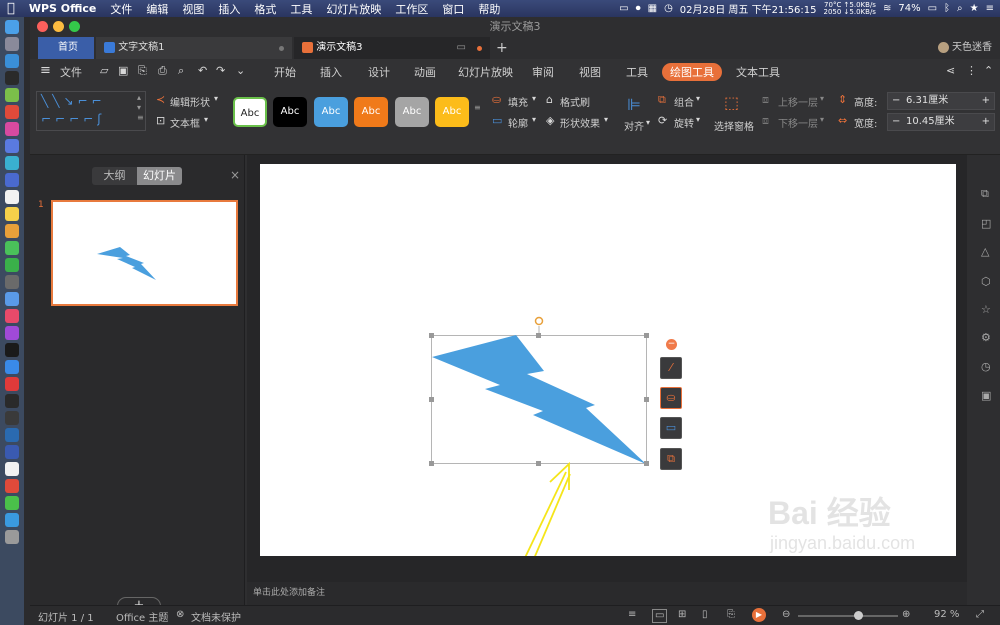 The height and width of the screenshot is (625, 1000). Describe the element at coordinates (662, 100) in the screenshot. I see `group-icon: ⧉` at that location.